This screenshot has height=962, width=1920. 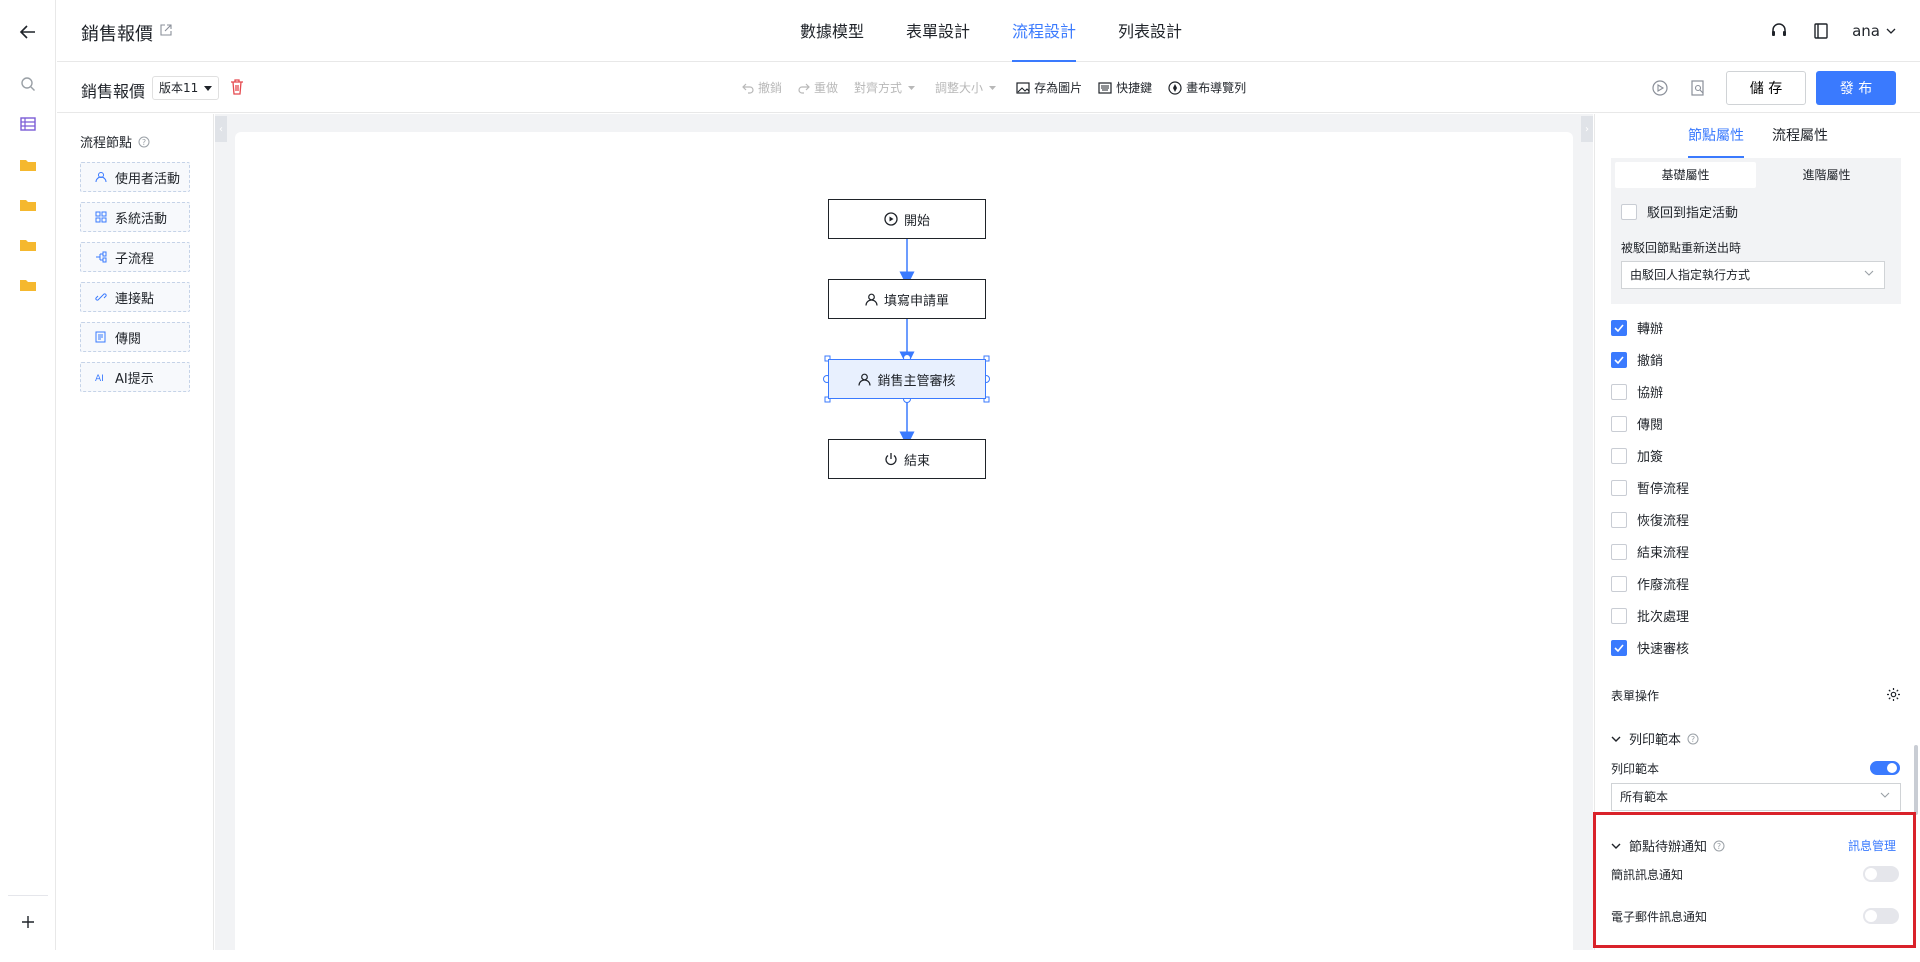 I want to click on book-icon, so click(x=1821, y=31).